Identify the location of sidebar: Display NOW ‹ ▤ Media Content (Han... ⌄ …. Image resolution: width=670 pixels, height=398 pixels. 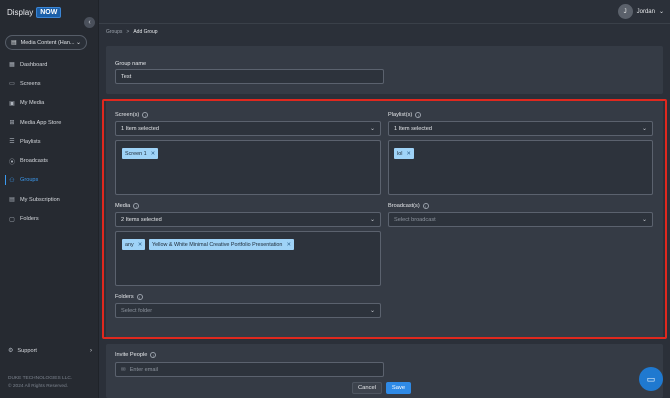
(49, 199).